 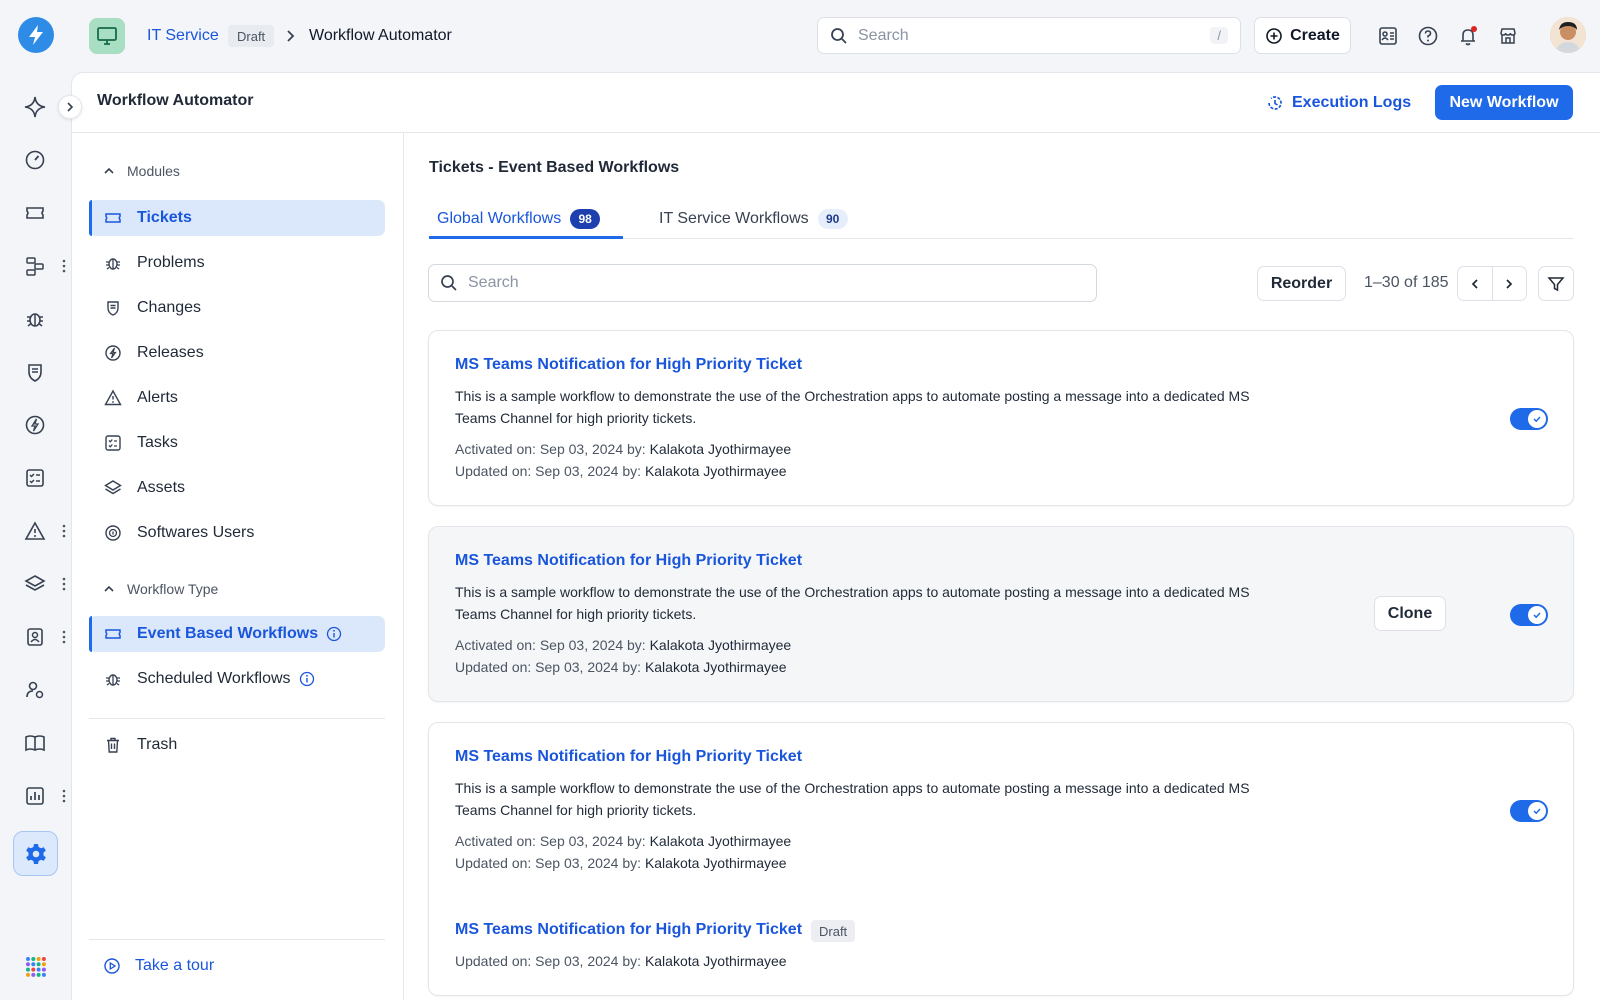 What do you see at coordinates (1388, 36) in the screenshot?
I see `contacts-icon` at bounding box center [1388, 36].